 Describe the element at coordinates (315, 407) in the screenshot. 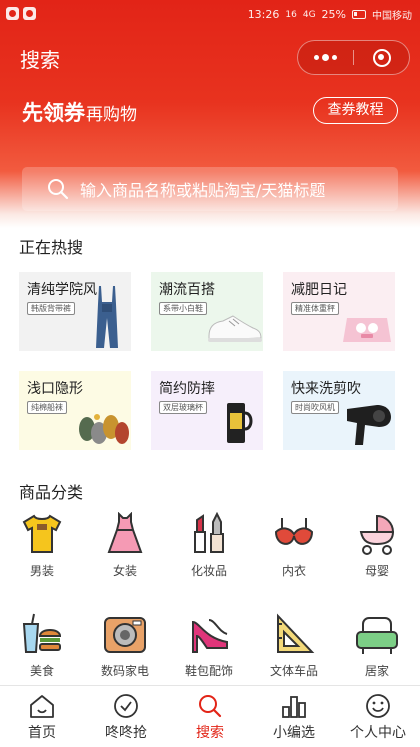

I see `hot-card-tag: 时尚吹风机` at that location.